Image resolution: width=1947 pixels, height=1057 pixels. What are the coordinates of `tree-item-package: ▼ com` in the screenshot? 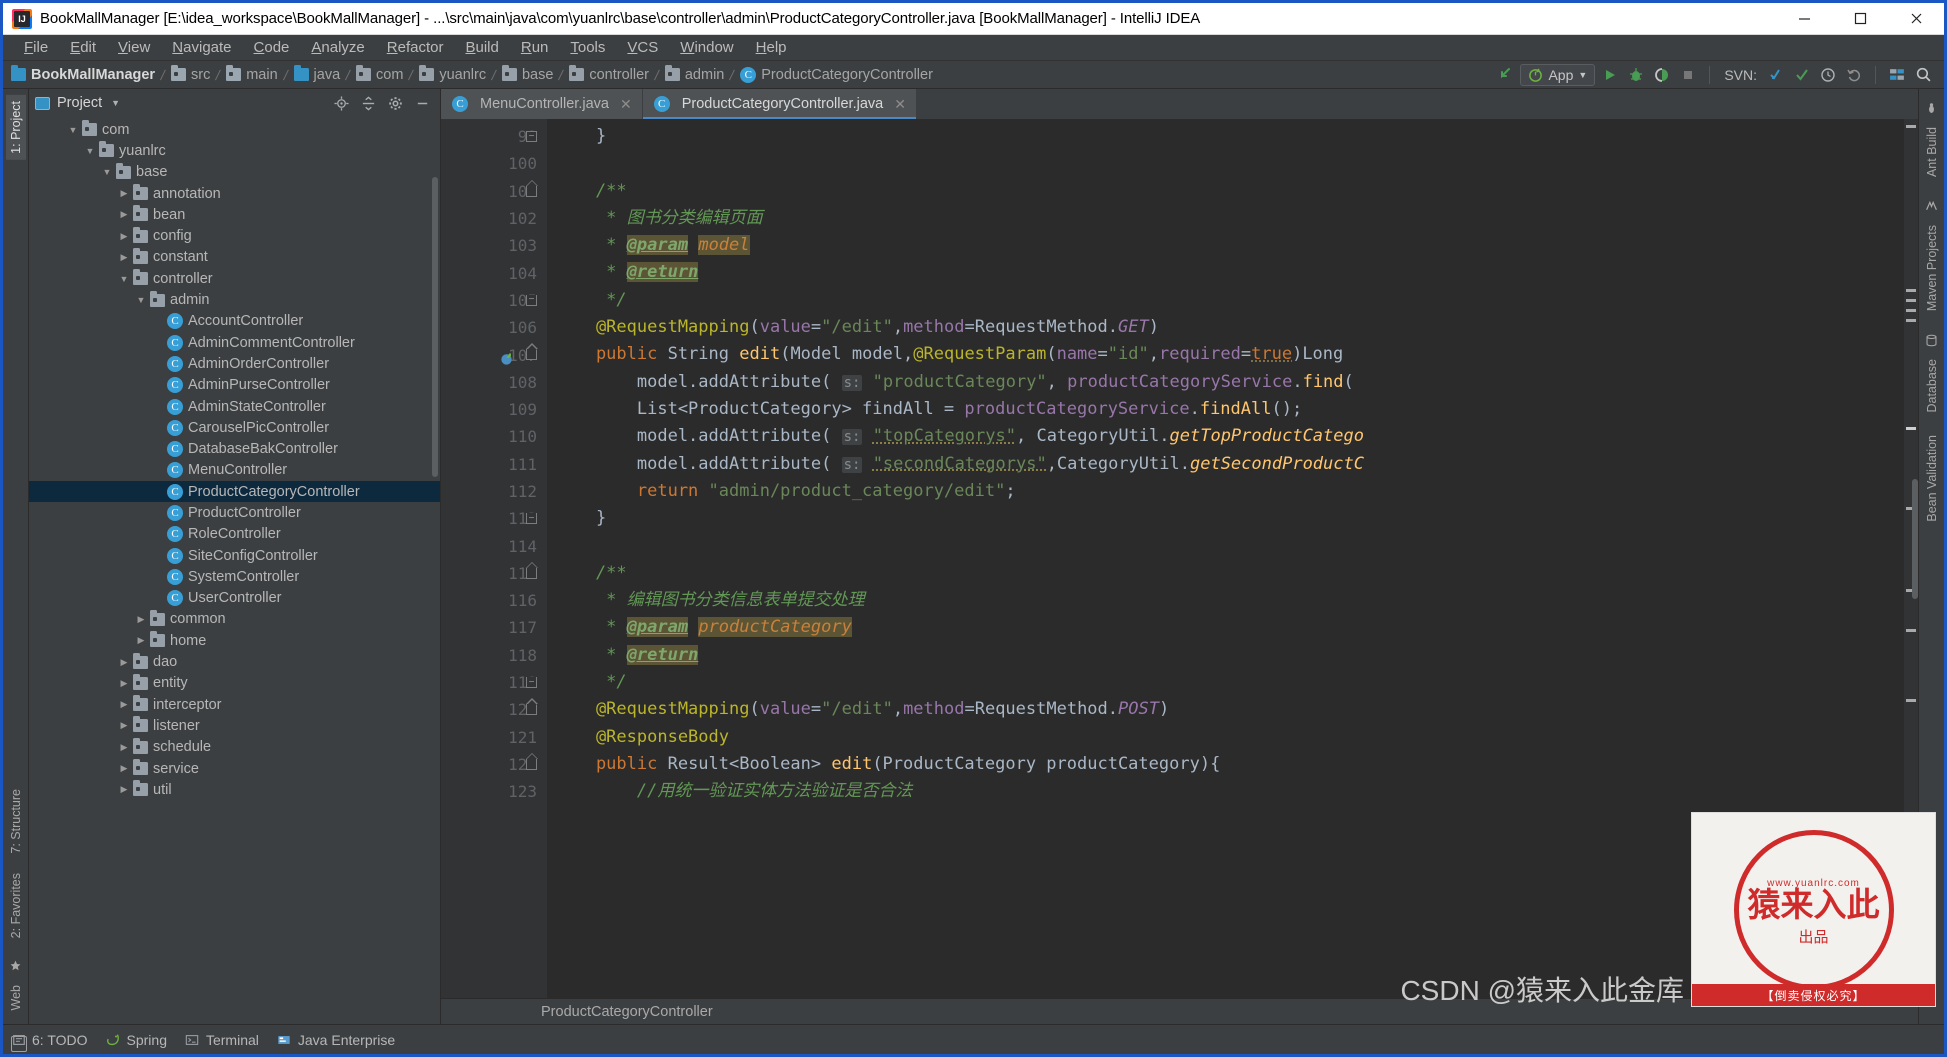 It's located at (234, 129).